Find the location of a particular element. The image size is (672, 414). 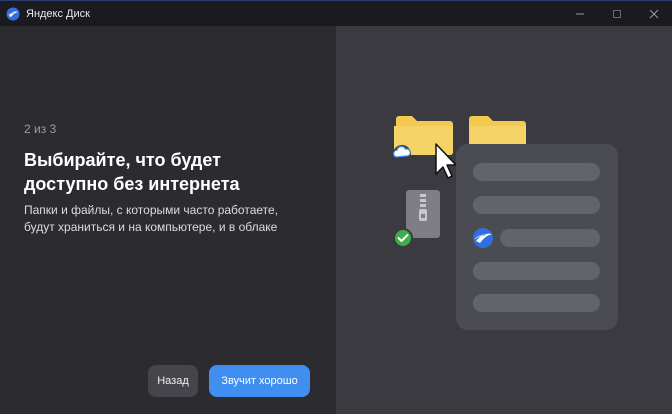

close-icon is located at coordinates (654, 14).